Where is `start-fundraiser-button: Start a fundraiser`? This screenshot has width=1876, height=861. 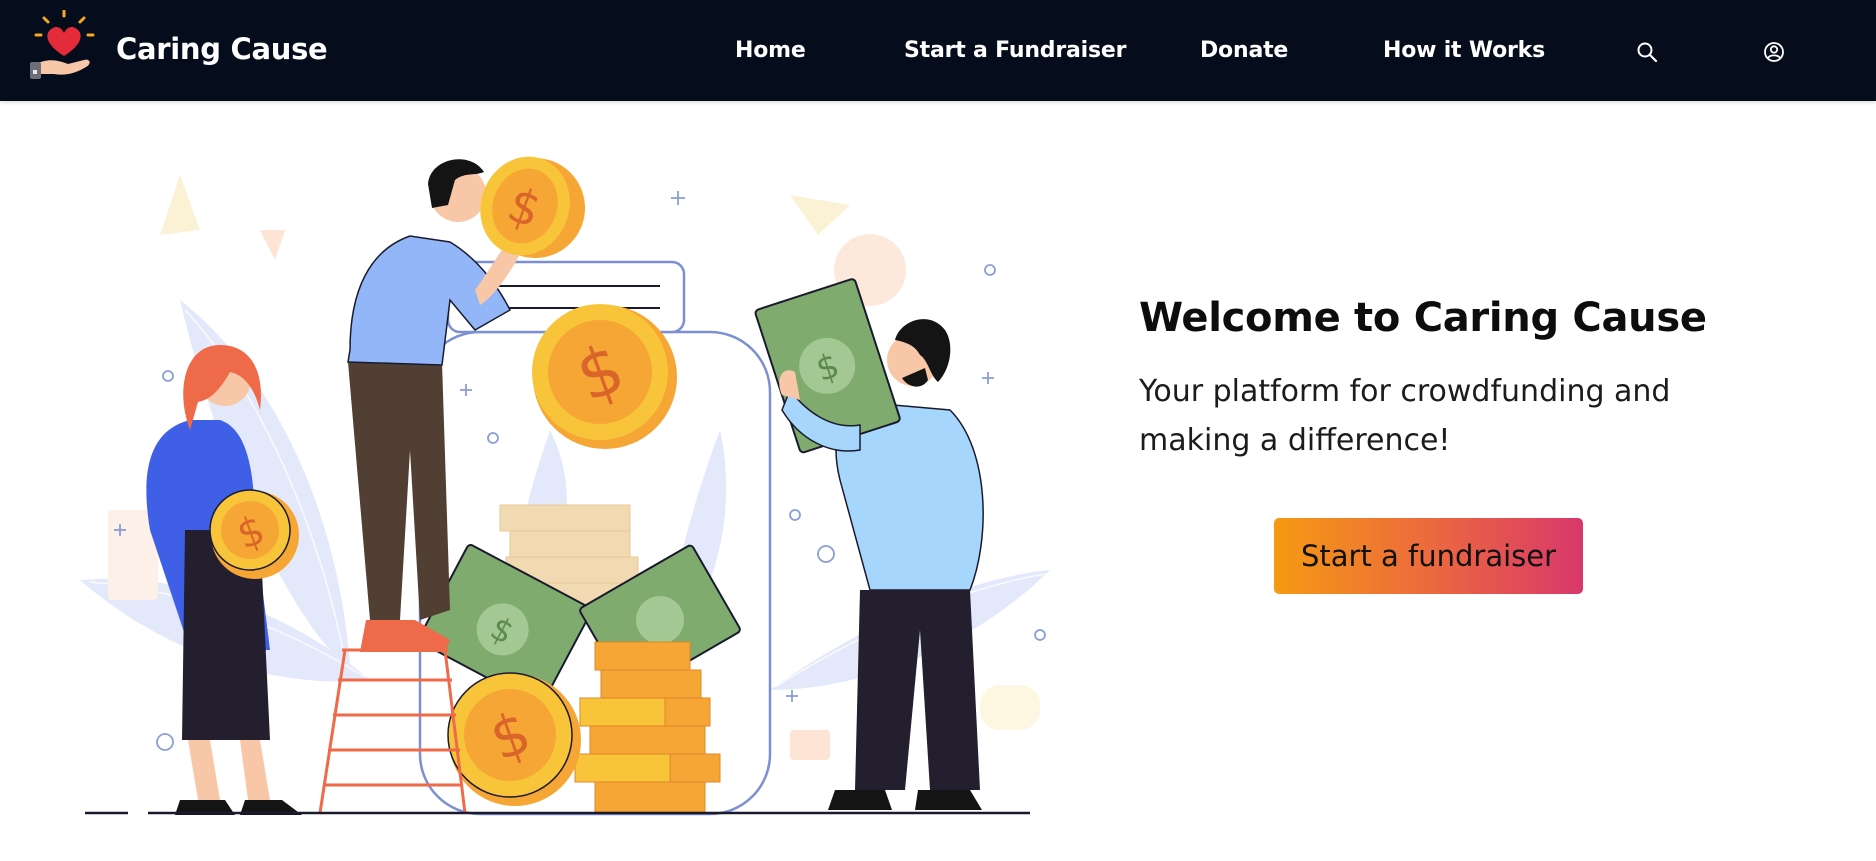
start-fundraiser-button: Start a fundraiser is located at coordinates (1428, 556).